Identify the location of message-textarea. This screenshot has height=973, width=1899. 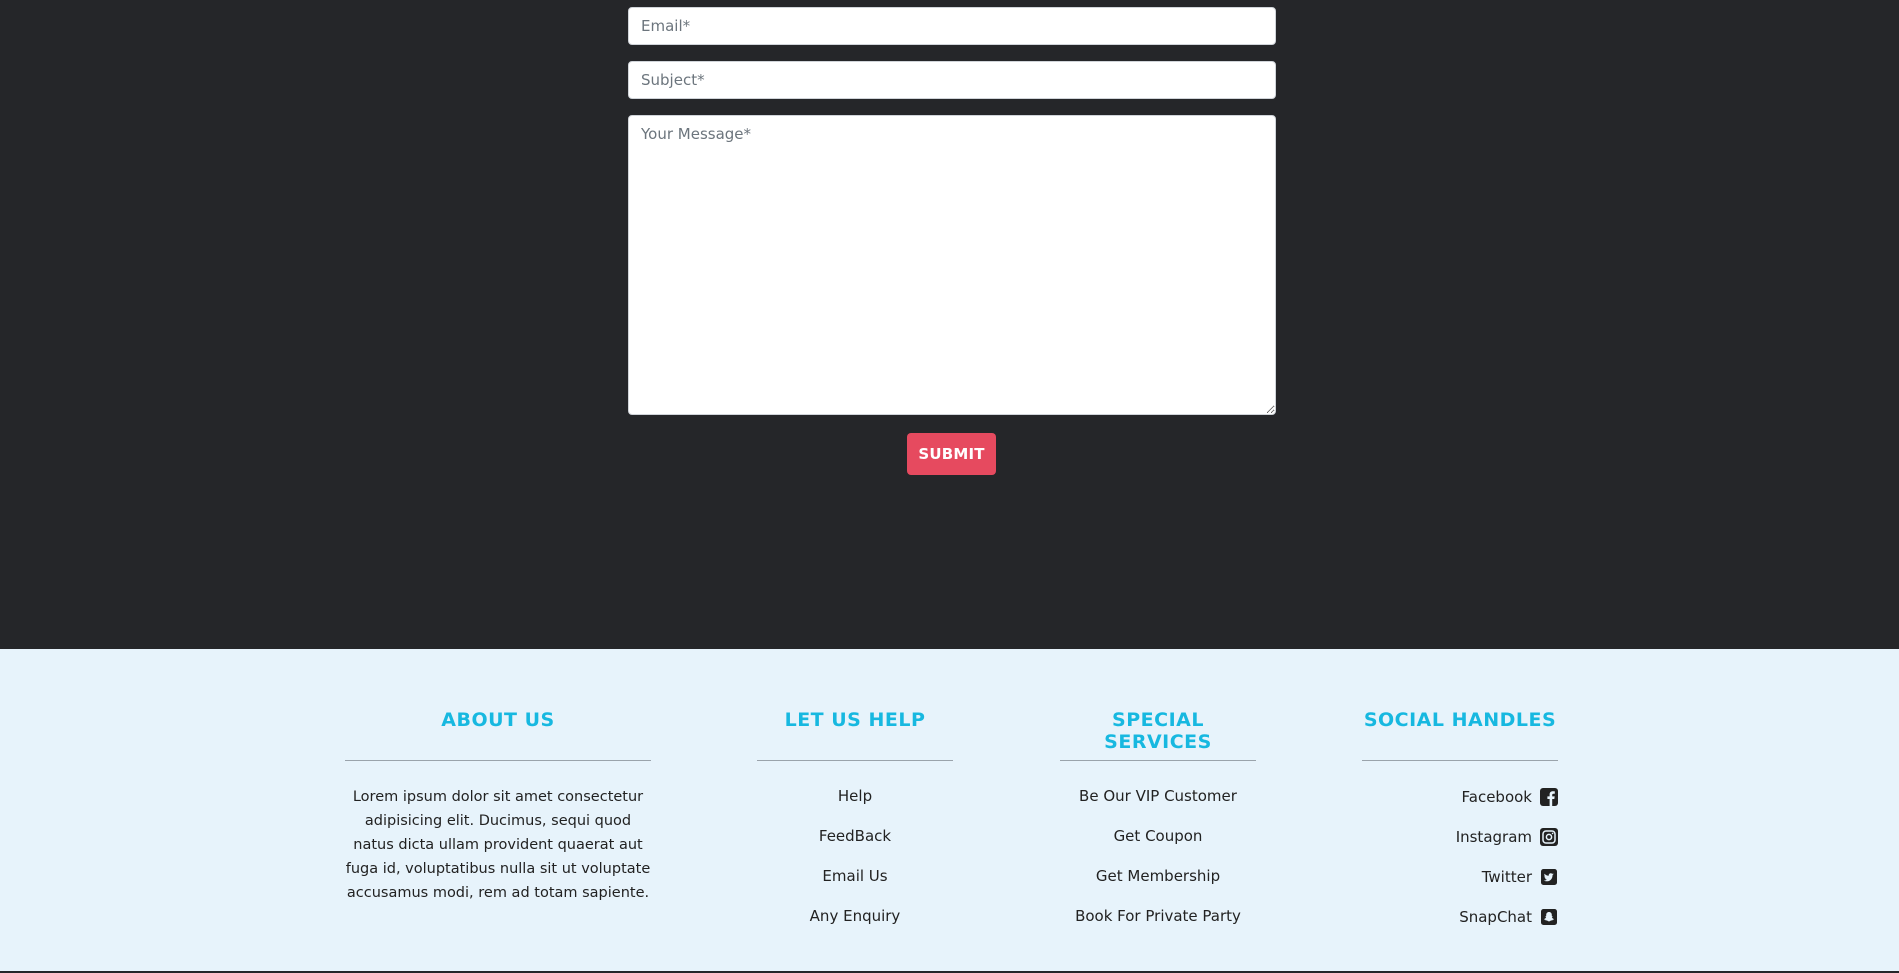
(952, 265).